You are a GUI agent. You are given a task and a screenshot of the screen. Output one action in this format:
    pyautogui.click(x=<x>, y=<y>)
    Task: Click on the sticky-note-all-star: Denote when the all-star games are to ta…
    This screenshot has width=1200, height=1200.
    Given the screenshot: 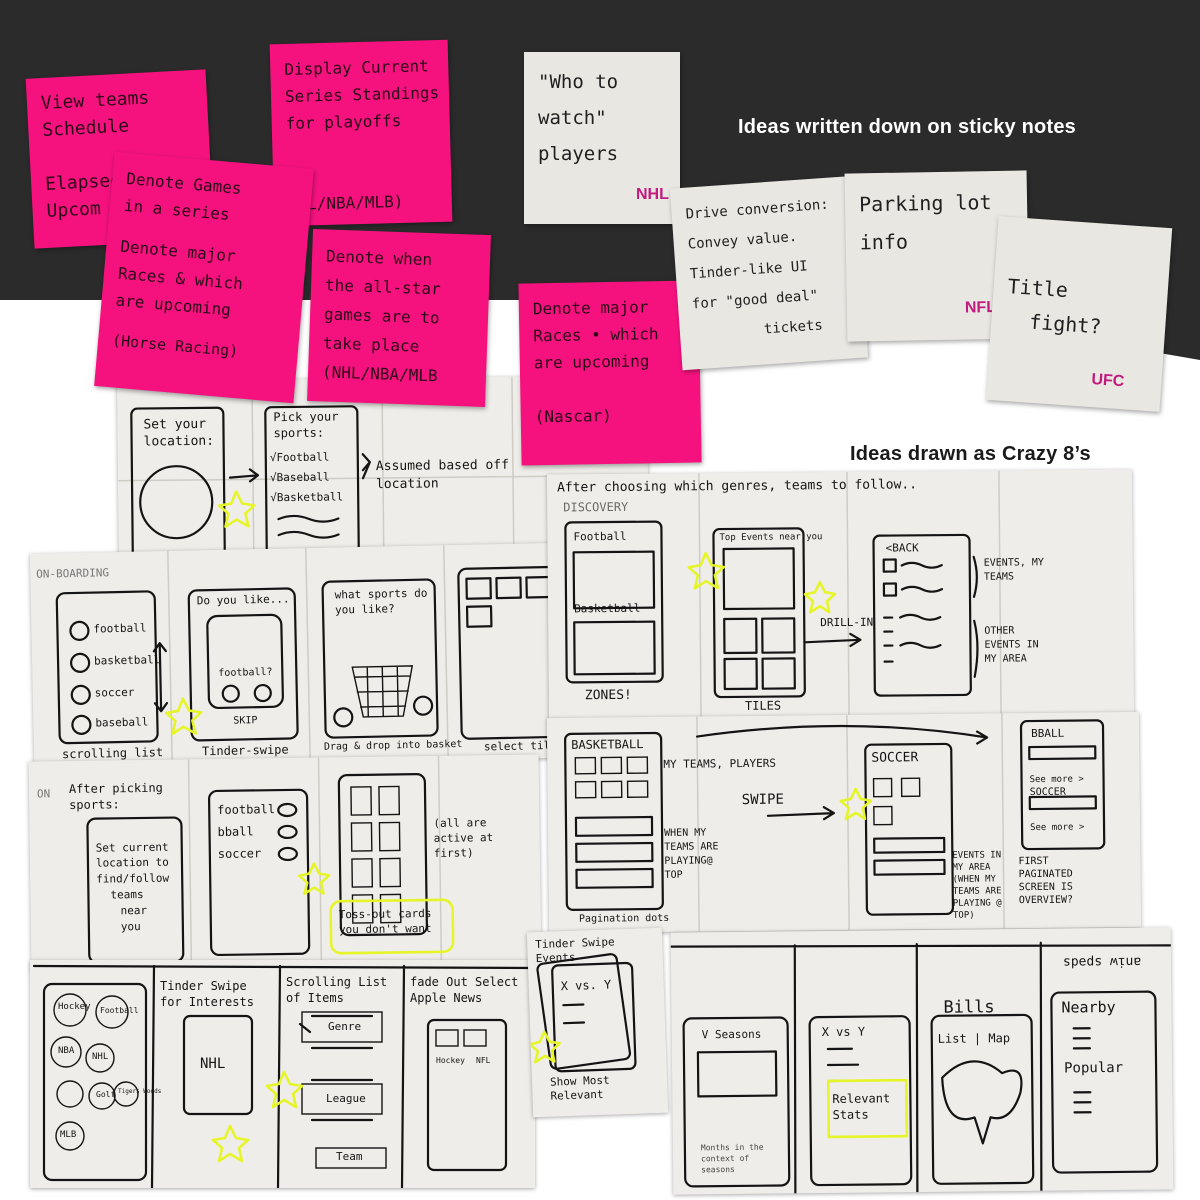 What is the action you would take?
    pyautogui.click(x=399, y=318)
    